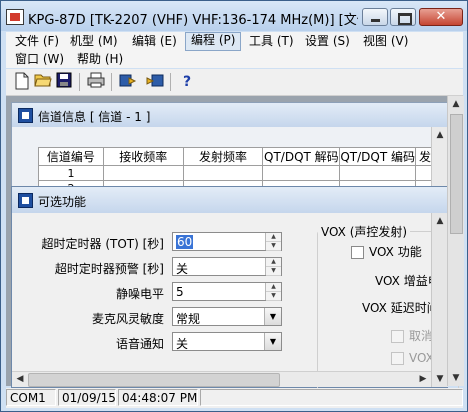 The height and width of the screenshot is (412, 468). I want to click on optional-features-hscroll: ◀ ▶, so click(221, 379).